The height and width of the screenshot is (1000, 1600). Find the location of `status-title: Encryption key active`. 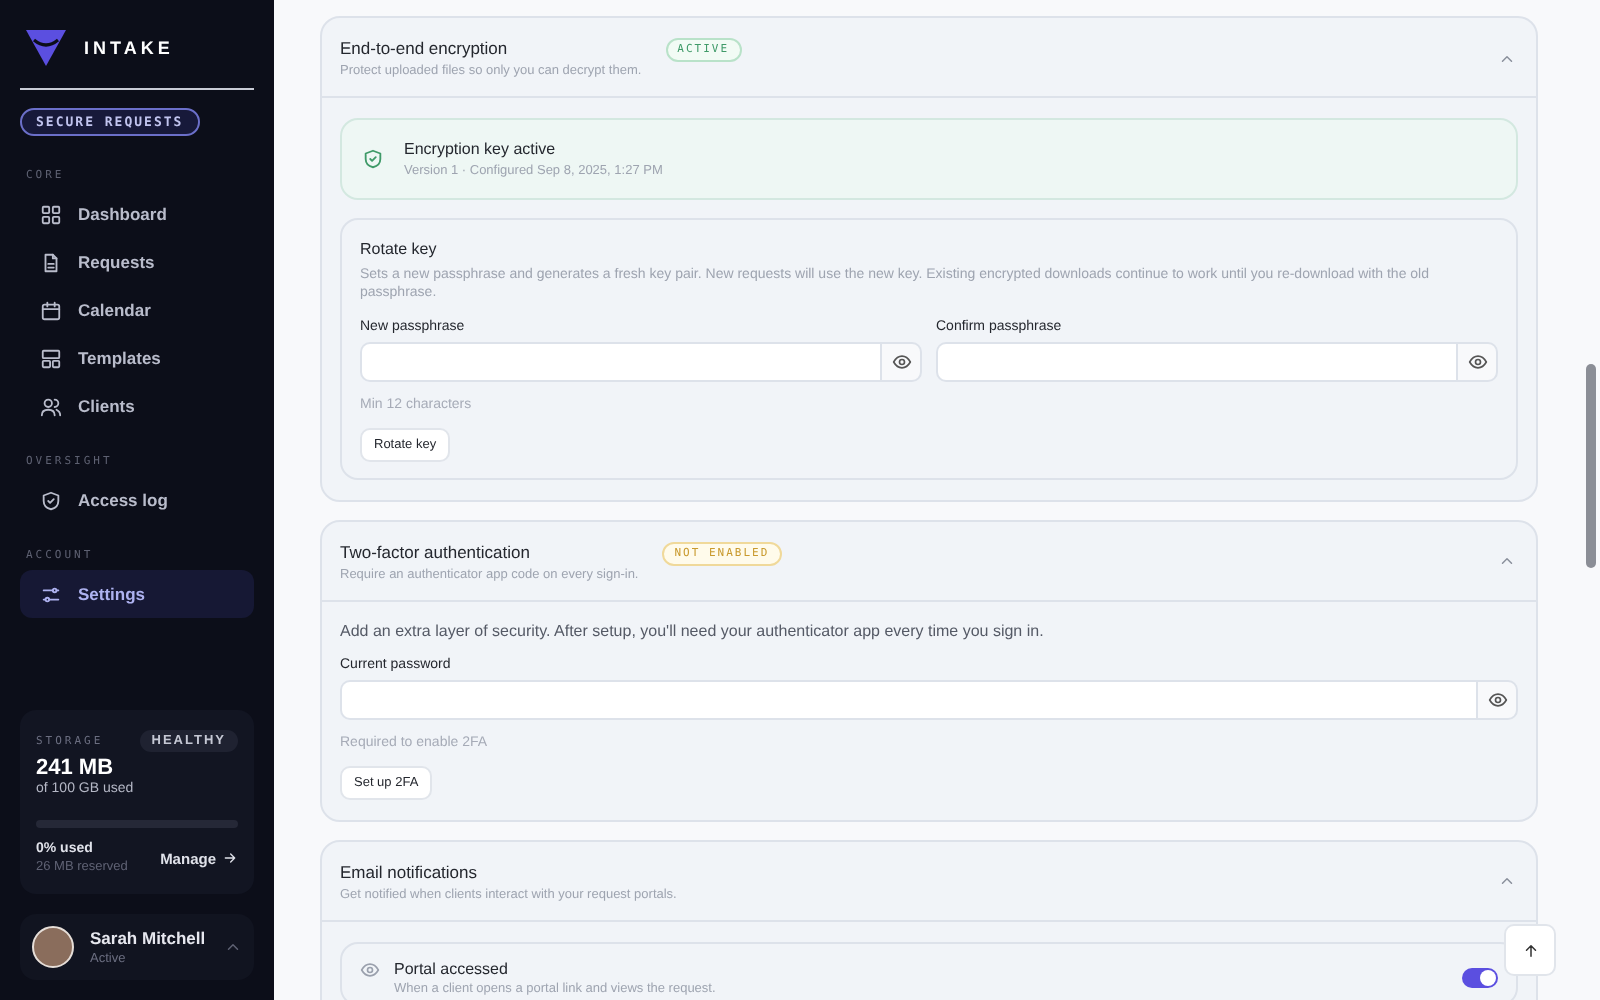

status-title: Encryption key active is located at coordinates (481, 149).